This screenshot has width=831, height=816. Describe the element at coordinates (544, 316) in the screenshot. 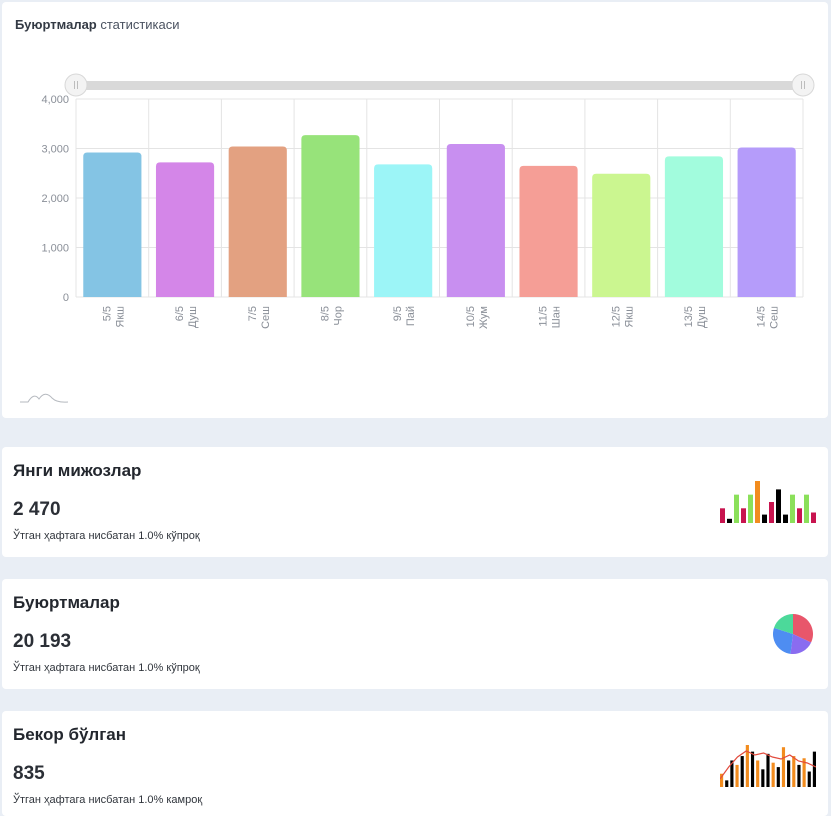

I see `x-tick-date: 11/5` at that location.